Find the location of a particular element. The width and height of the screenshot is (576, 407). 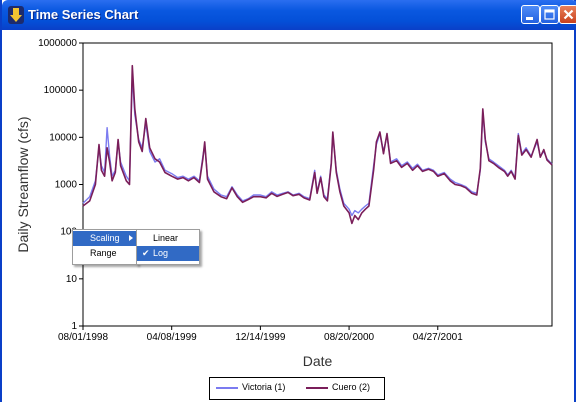

submenu-item-linear-label: Linear is located at coordinates (166, 238).